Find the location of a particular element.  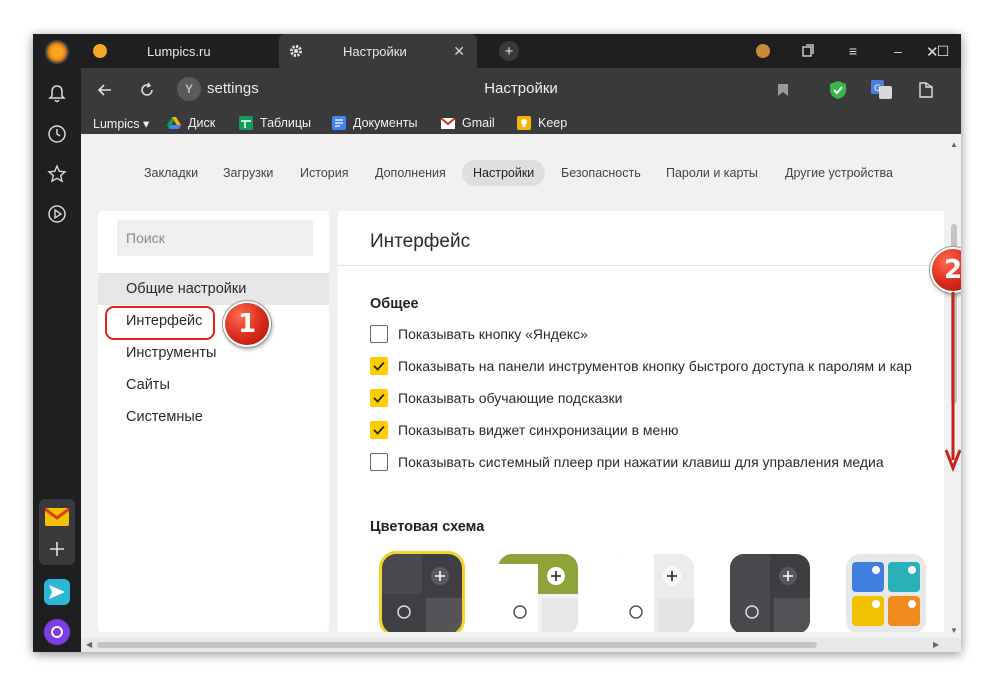

play-circle-icon is located at coordinates (57, 214).